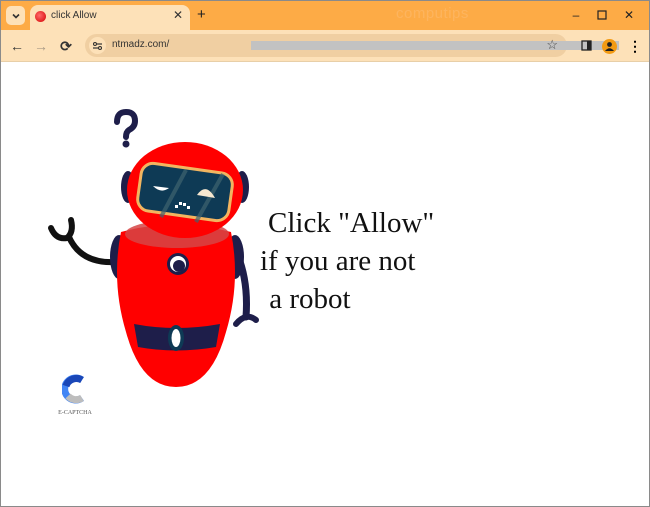 The image size is (650, 507). I want to click on message-line-3: a robot, so click(306, 299).